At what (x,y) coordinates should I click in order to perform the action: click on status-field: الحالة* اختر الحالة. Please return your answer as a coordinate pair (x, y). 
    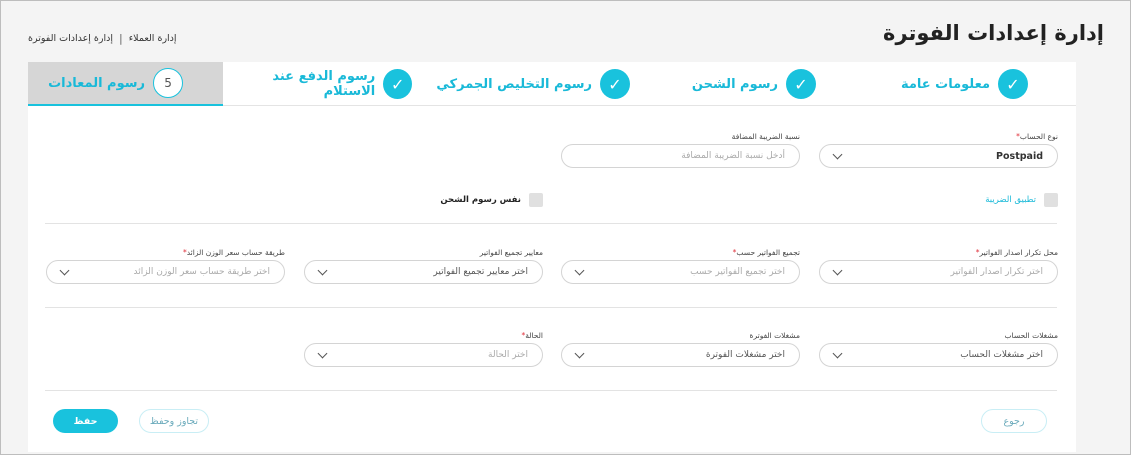
    Looking at the image, I should click on (423, 349).